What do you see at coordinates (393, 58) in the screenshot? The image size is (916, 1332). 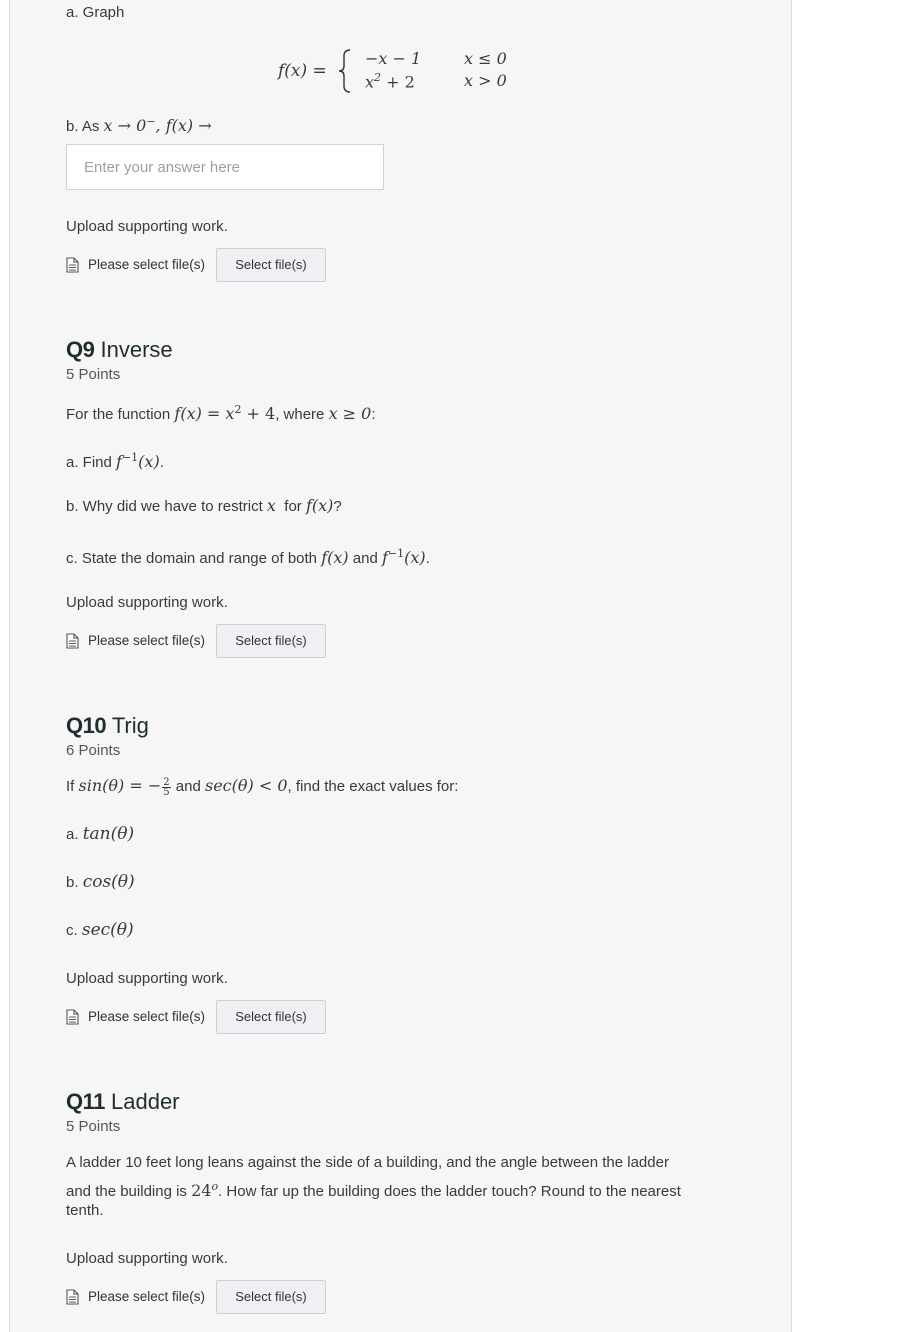 I see `case1-expression: −x − 1` at bounding box center [393, 58].